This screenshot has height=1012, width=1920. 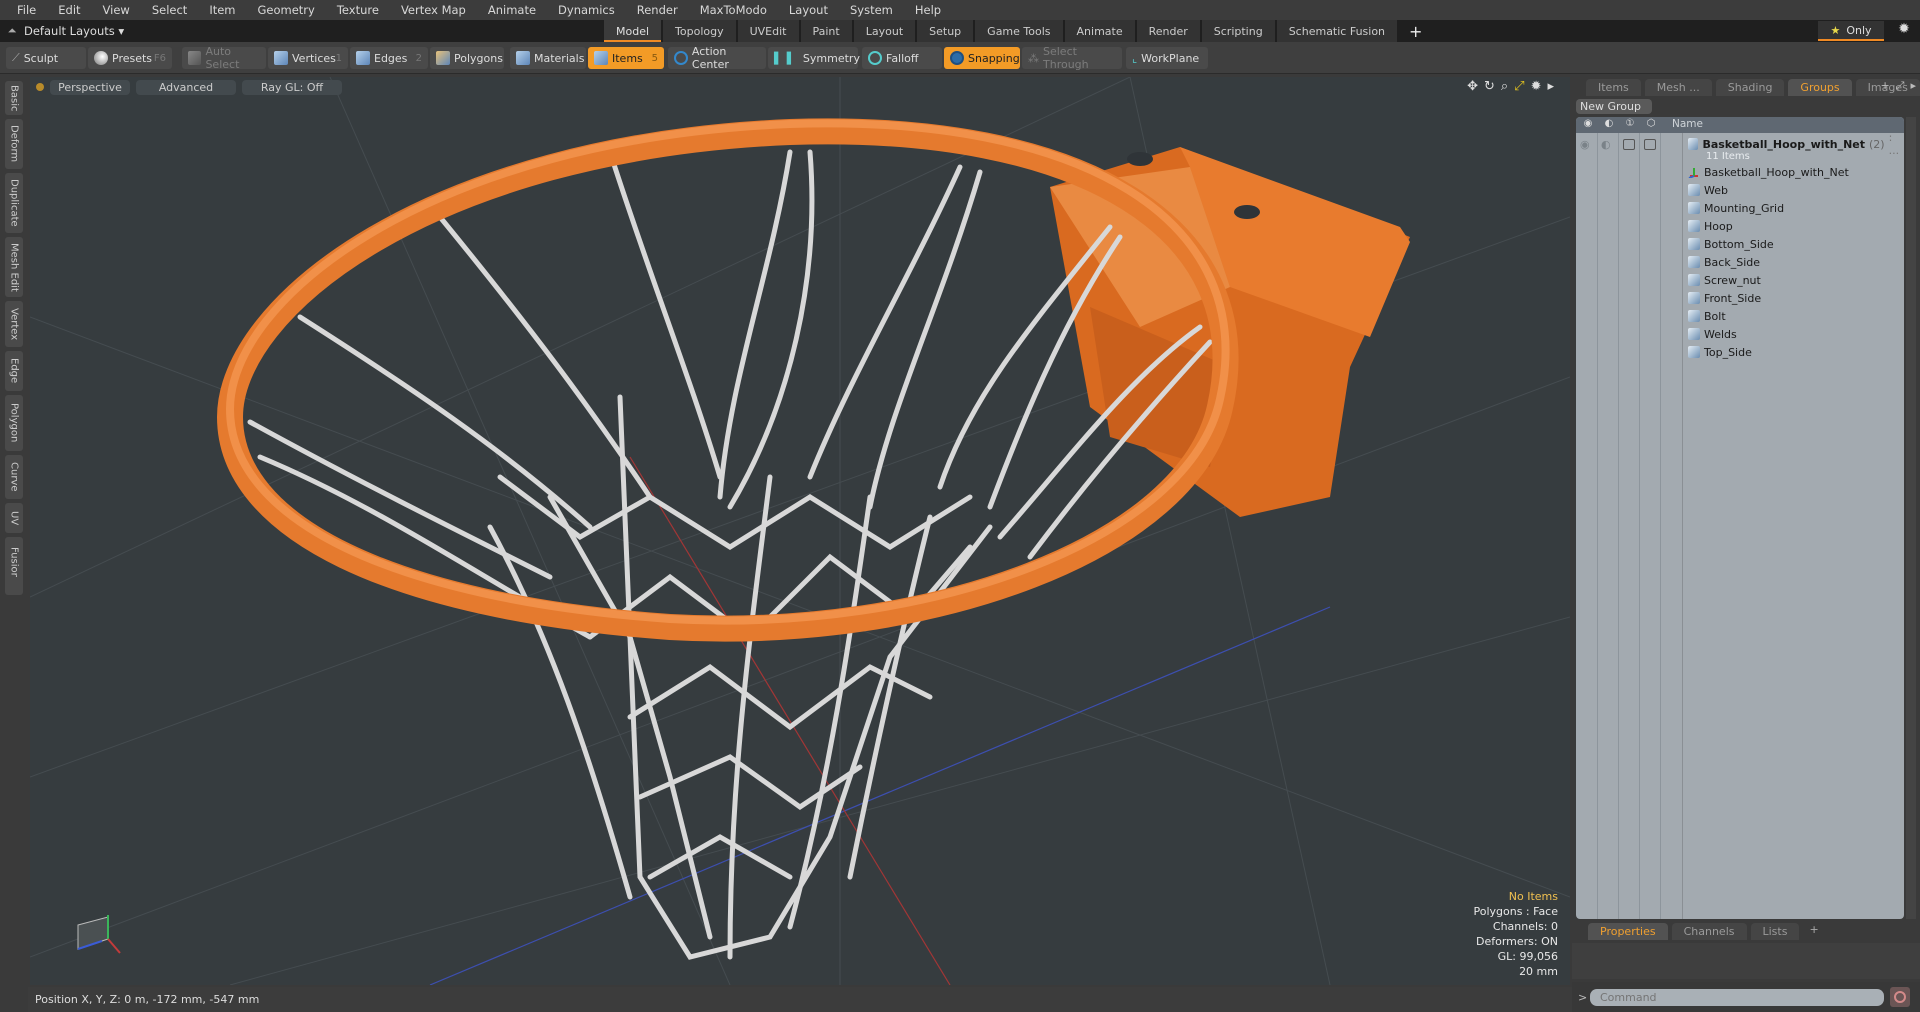 I want to click on shading-mode-button: Advanced, so click(x=186, y=87).